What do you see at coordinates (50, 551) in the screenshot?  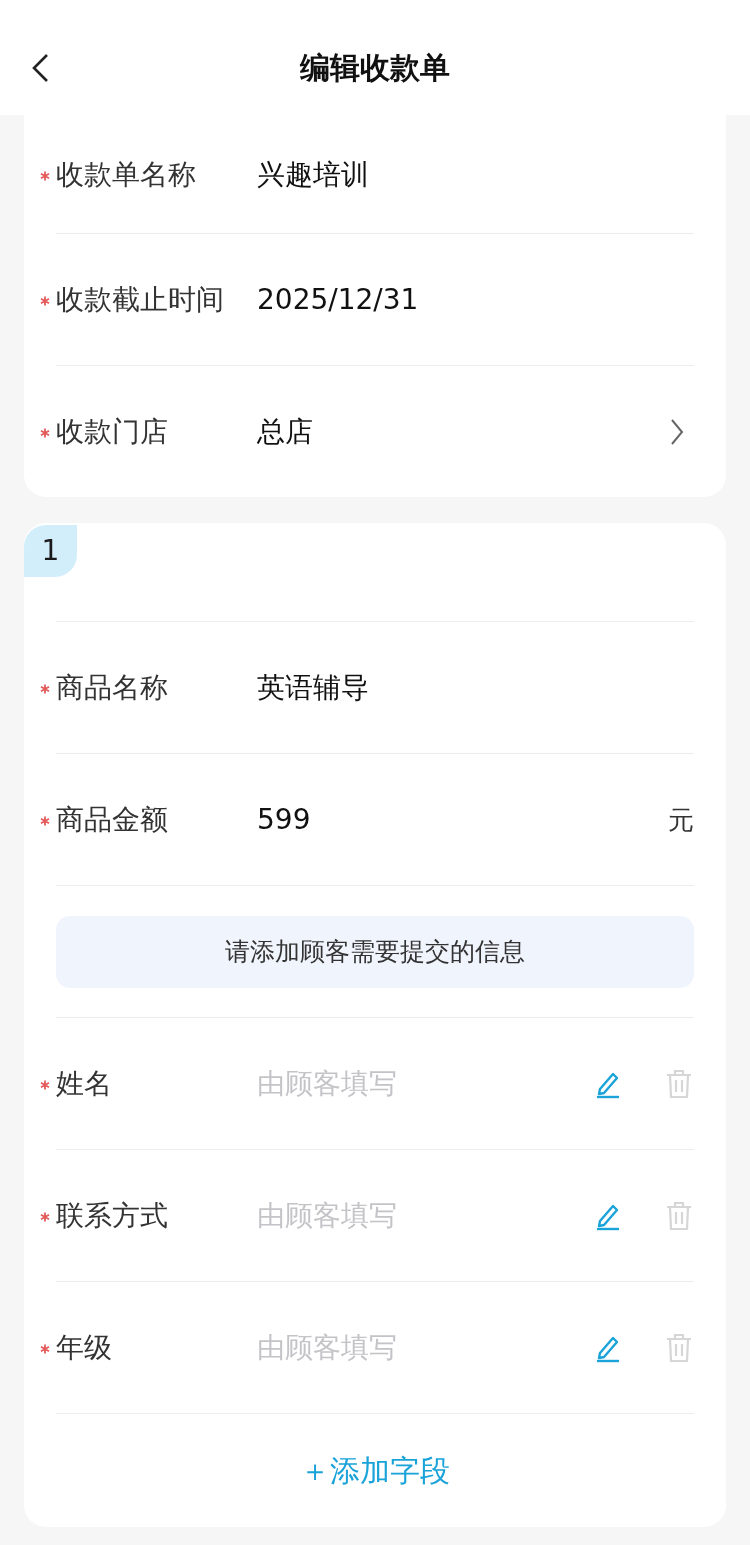 I see `item-number-badge: 1` at bounding box center [50, 551].